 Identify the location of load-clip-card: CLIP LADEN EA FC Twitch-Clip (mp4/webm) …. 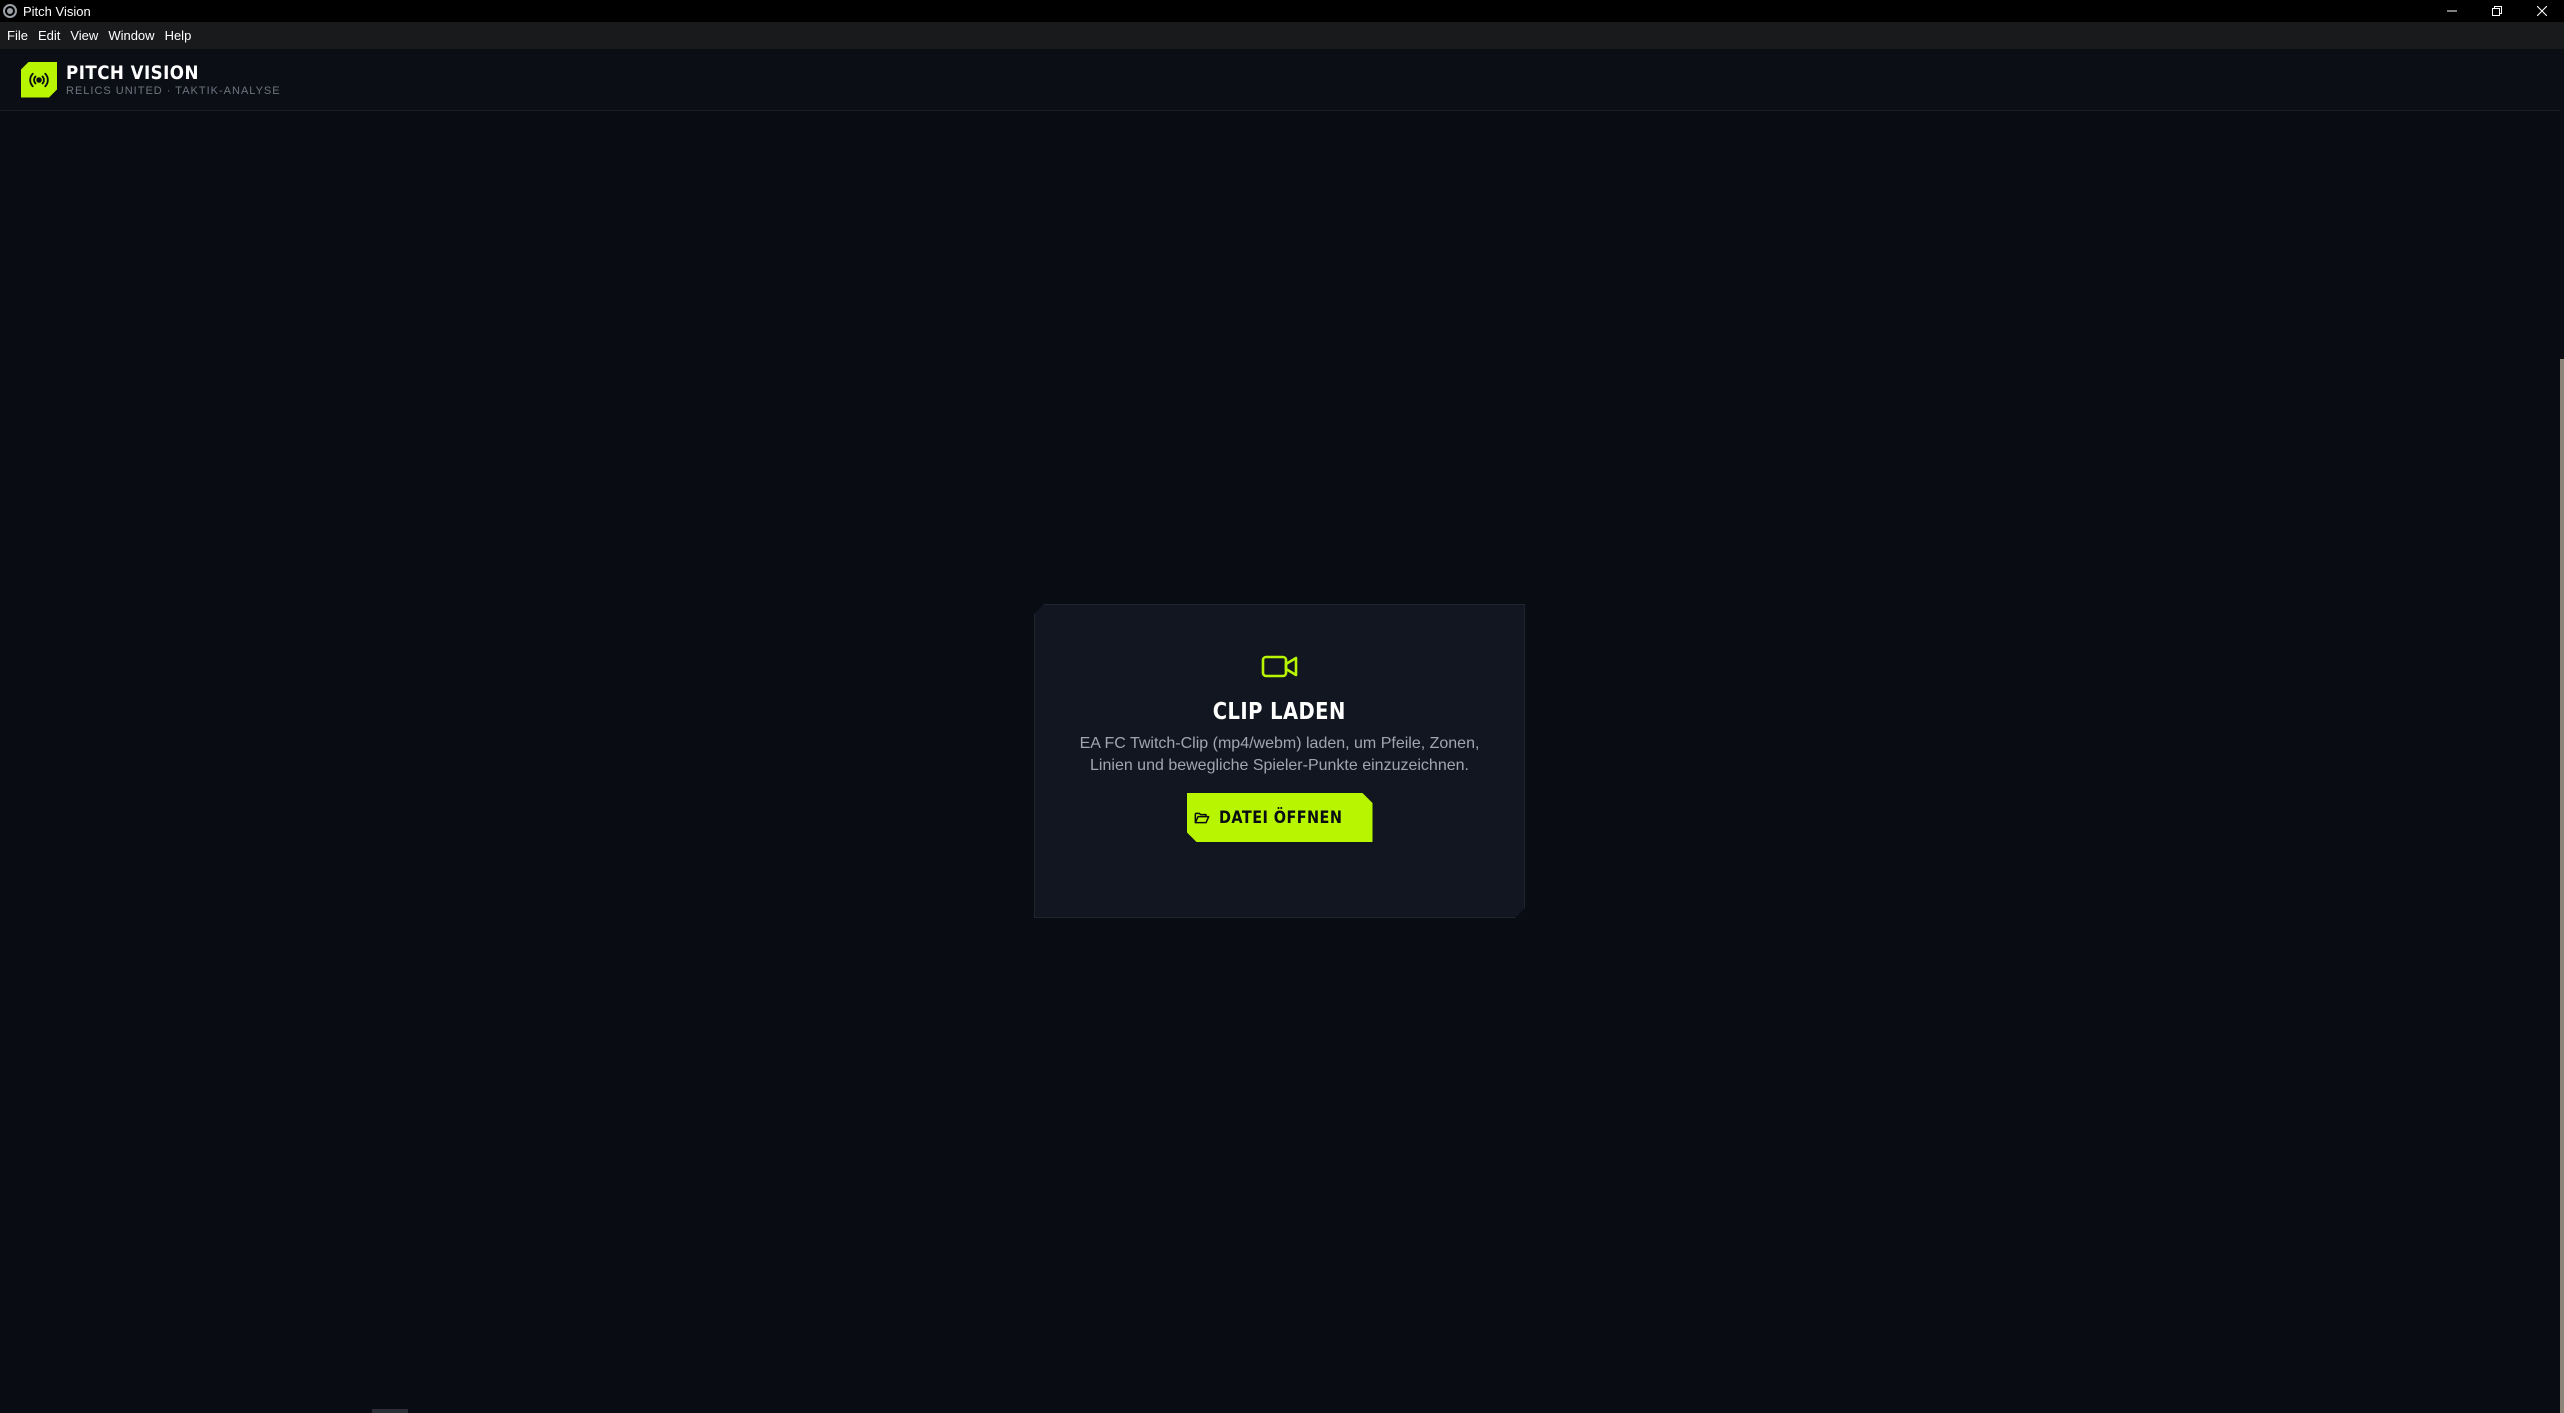
(1279, 761).